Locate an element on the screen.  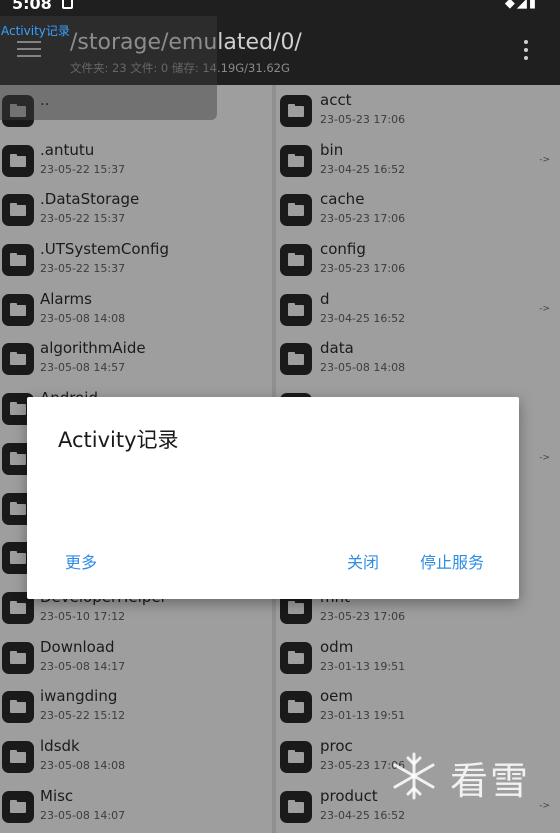
file-row: odm 23-01-13 19:51 is located at coordinates (418, 657).